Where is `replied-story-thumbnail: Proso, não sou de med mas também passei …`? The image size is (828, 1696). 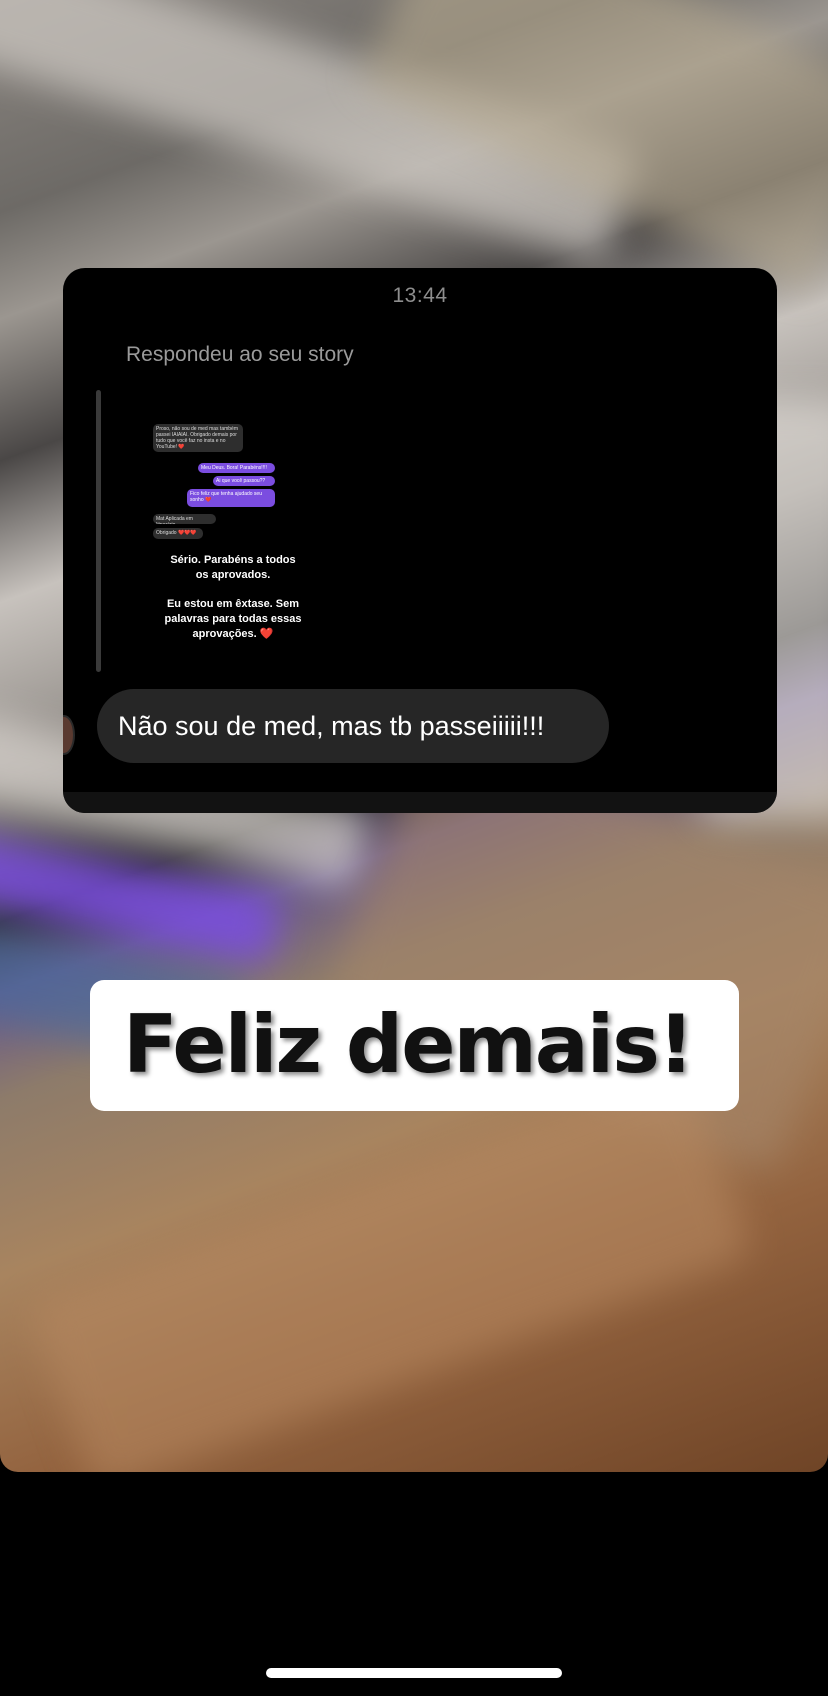 replied-story-thumbnail: Proso, não sou de med mas também passei … is located at coordinates (233, 531).